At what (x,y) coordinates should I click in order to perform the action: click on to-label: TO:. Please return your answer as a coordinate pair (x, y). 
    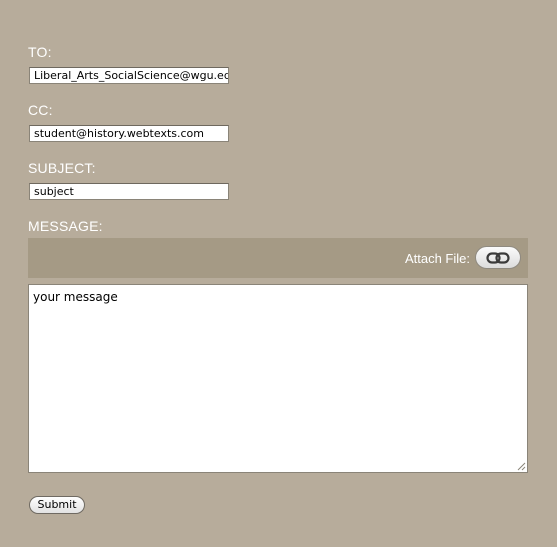
    Looking at the image, I should click on (40, 52).